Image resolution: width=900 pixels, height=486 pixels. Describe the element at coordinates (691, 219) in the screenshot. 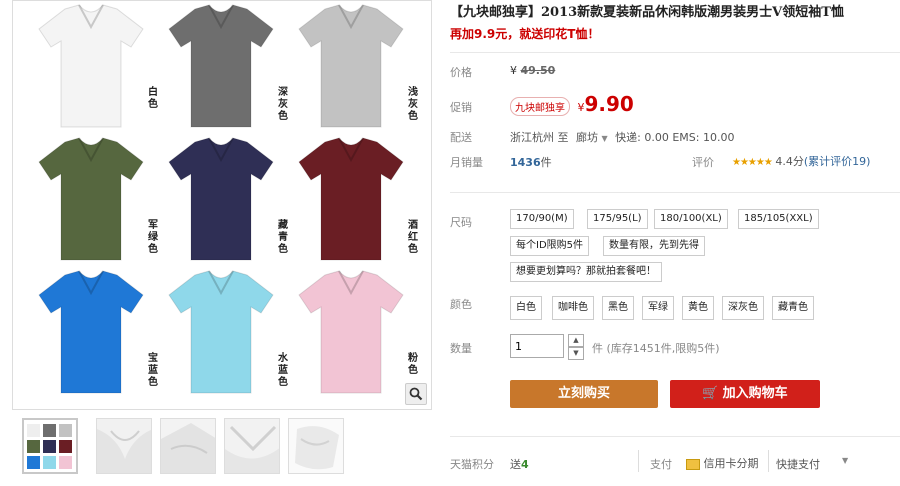

I see `size-option-xl: 180/100(XL)` at that location.